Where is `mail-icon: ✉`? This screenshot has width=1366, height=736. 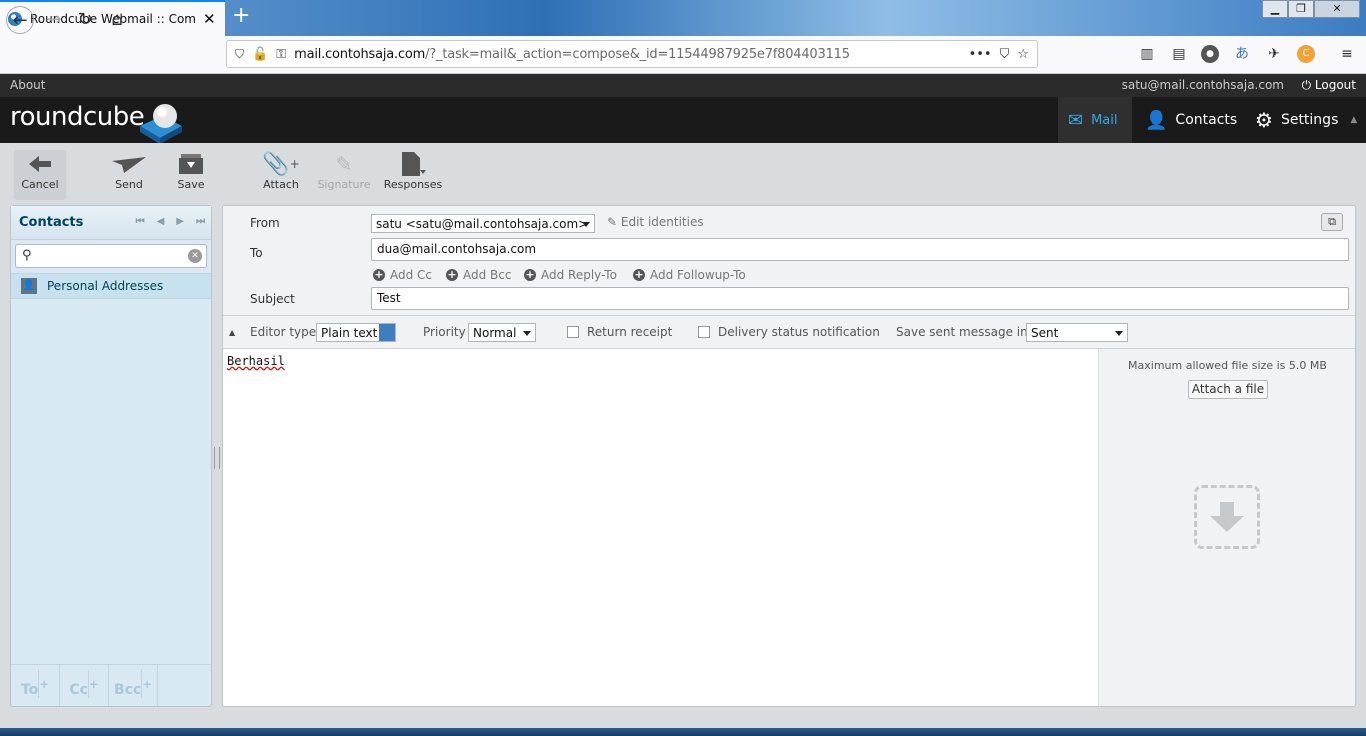 mail-icon: ✉ is located at coordinates (1076, 120).